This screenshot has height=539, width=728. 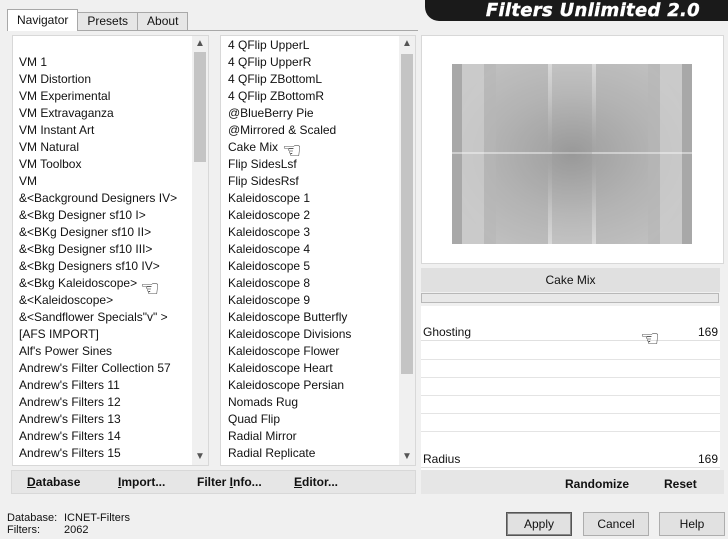 What do you see at coordinates (213, 482) in the screenshot?
I see `filter-info-button-pre: Filter` at bounding box center [213, 482].